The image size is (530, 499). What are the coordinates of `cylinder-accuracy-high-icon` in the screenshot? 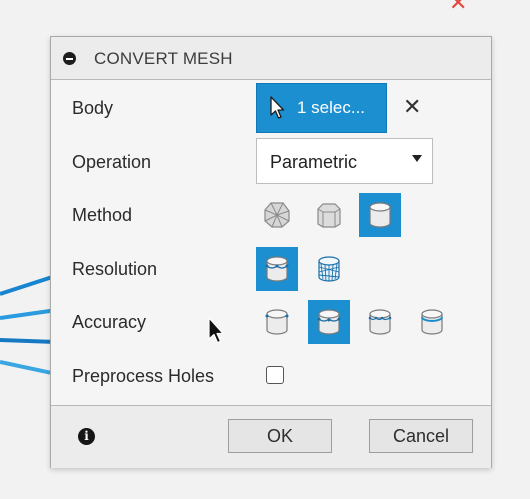 It's located at (380, 322).